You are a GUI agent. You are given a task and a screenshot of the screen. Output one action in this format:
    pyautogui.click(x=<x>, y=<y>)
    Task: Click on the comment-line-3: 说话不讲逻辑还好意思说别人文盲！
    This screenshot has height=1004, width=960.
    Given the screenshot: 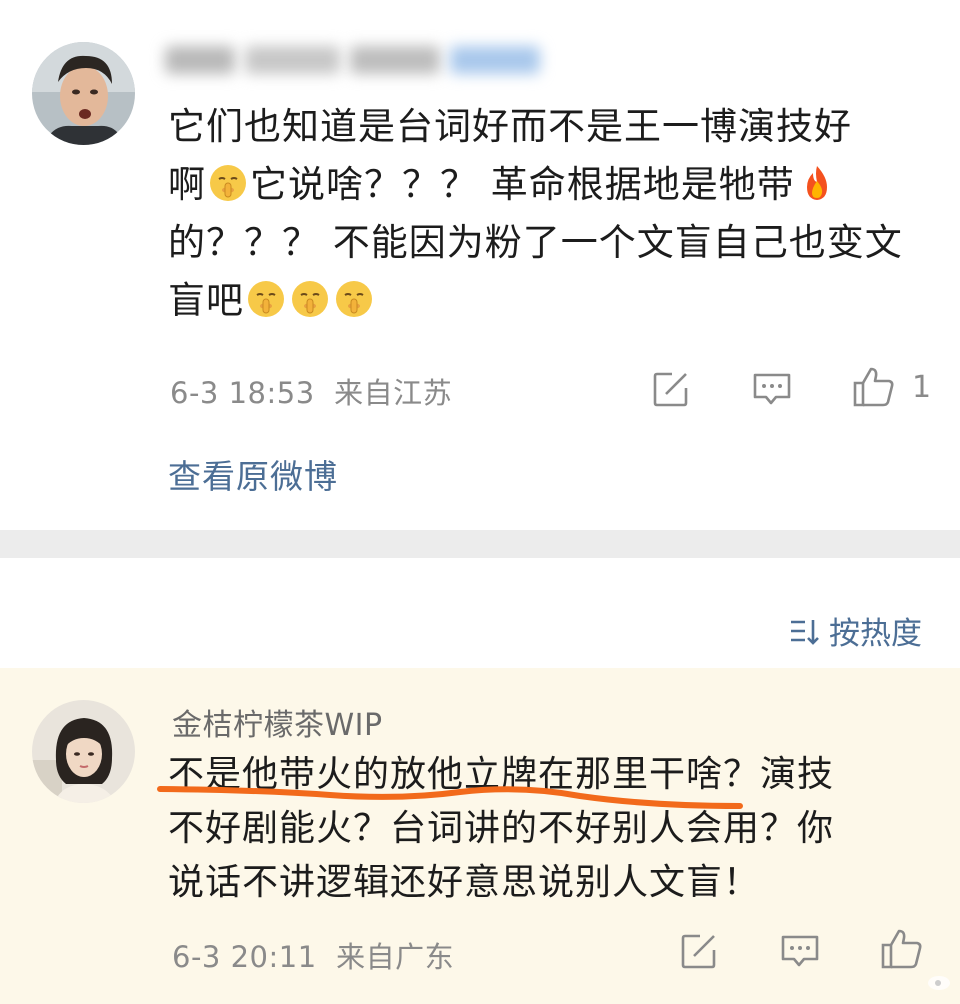 What is the action you would take?
    pyautogui.click(x=464, y=882)
    